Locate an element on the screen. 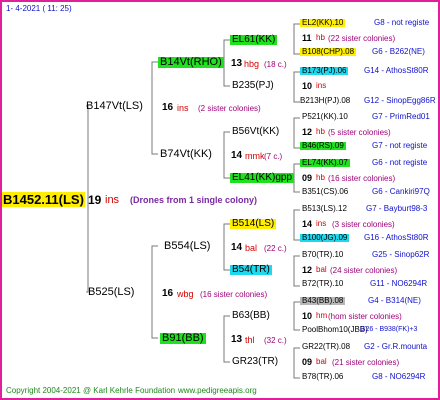 The image size is (440, 400). queen-gen4-1: EL2(KK).10 is located at coordinates (323, 23).